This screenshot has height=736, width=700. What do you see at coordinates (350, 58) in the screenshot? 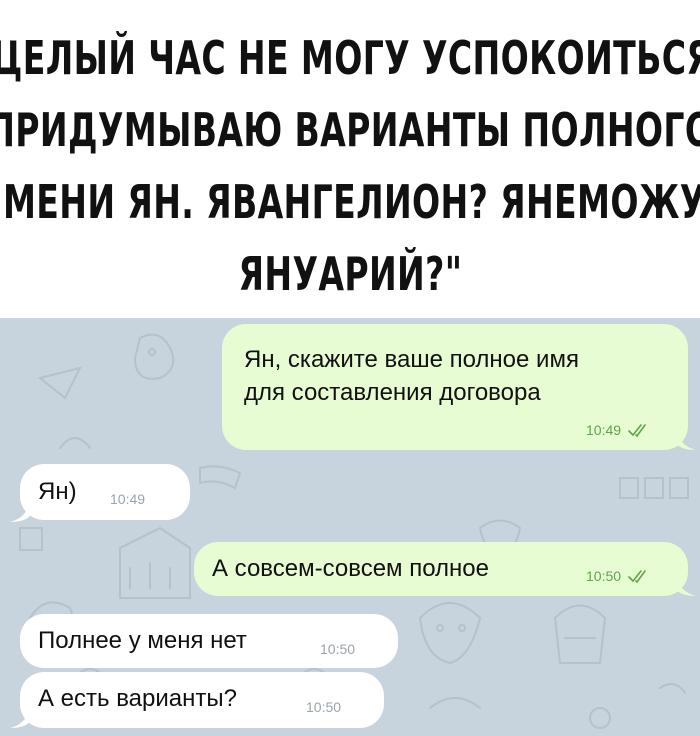
I see `headline-line: "ЦЕЛЫЙ ЧАС НЕ МОГУ УСПОКОИТЬСЯ.` at bounding box center [350, 58].